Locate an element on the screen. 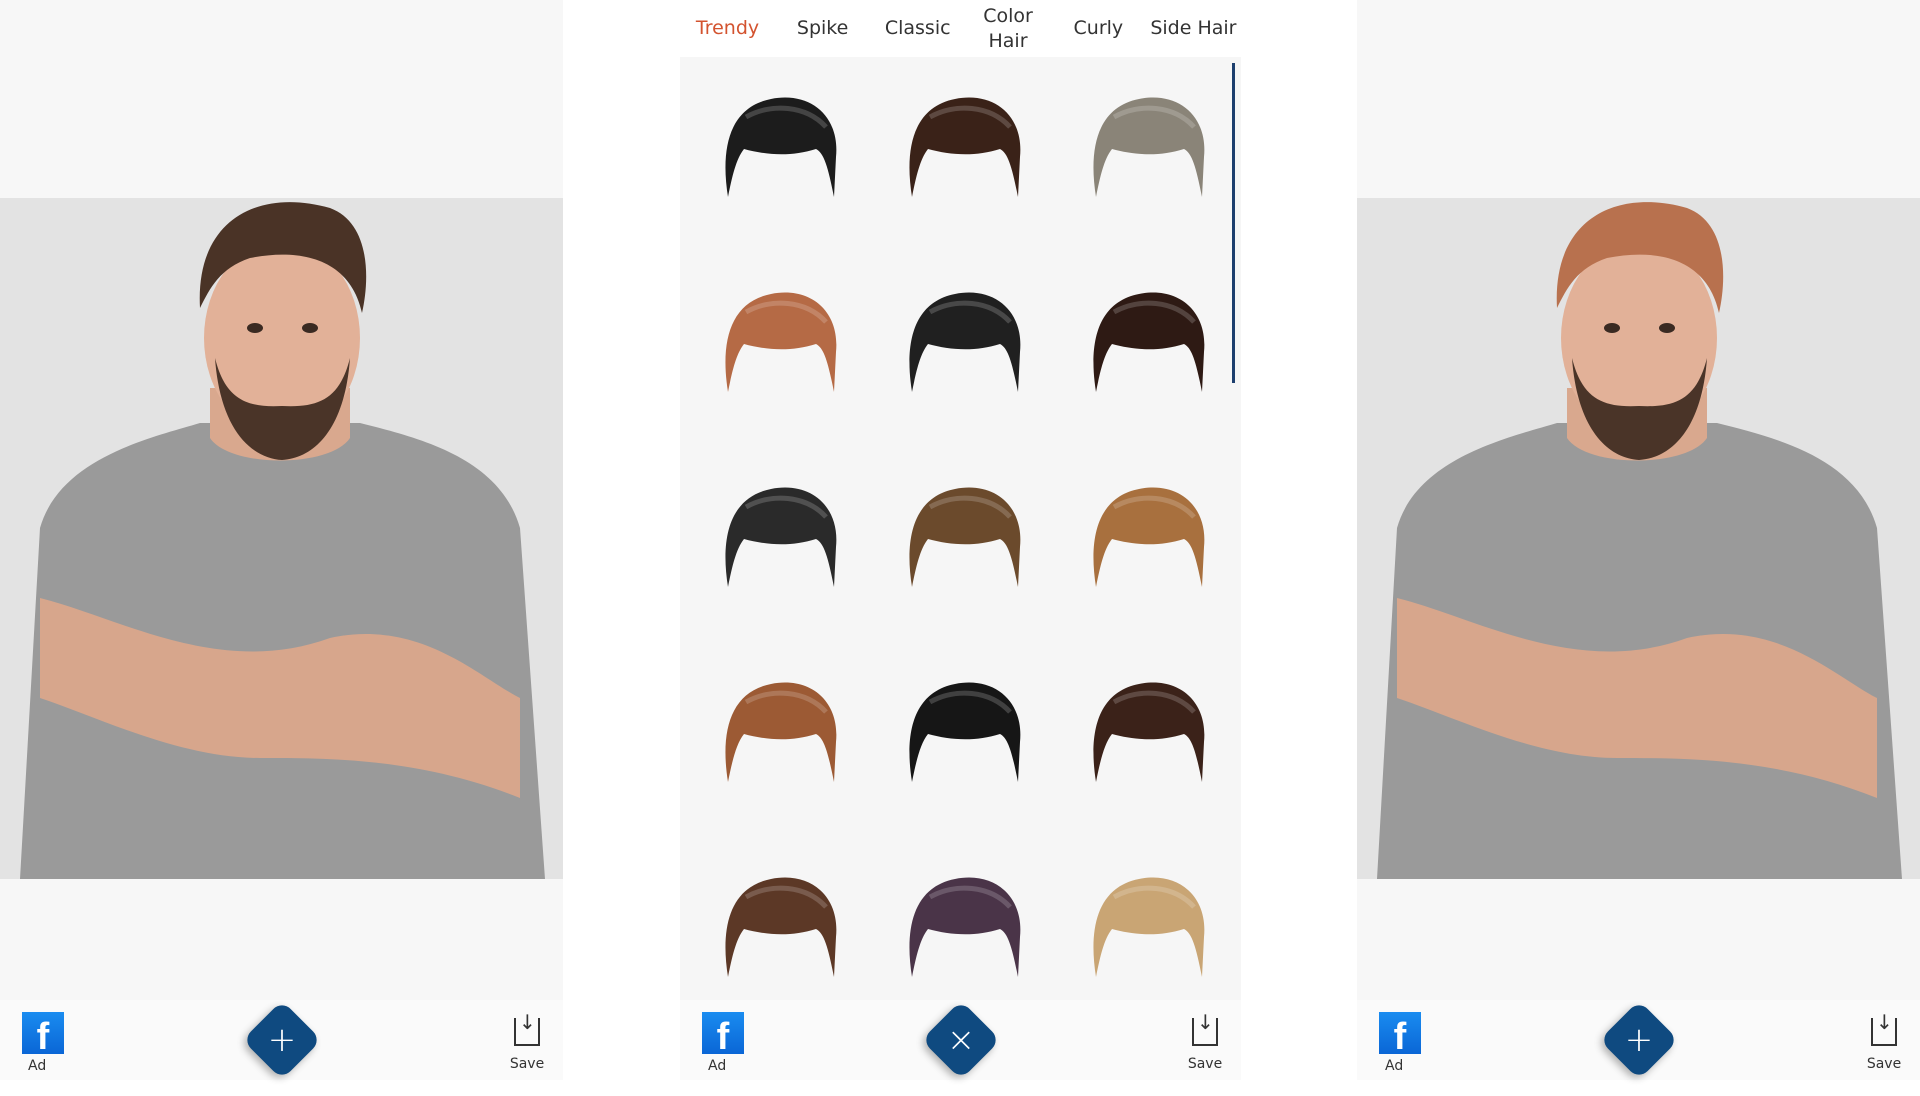 The width and height of the screenshot is (1920, 1096). close-button: × is located at coordinates (960, 1040).